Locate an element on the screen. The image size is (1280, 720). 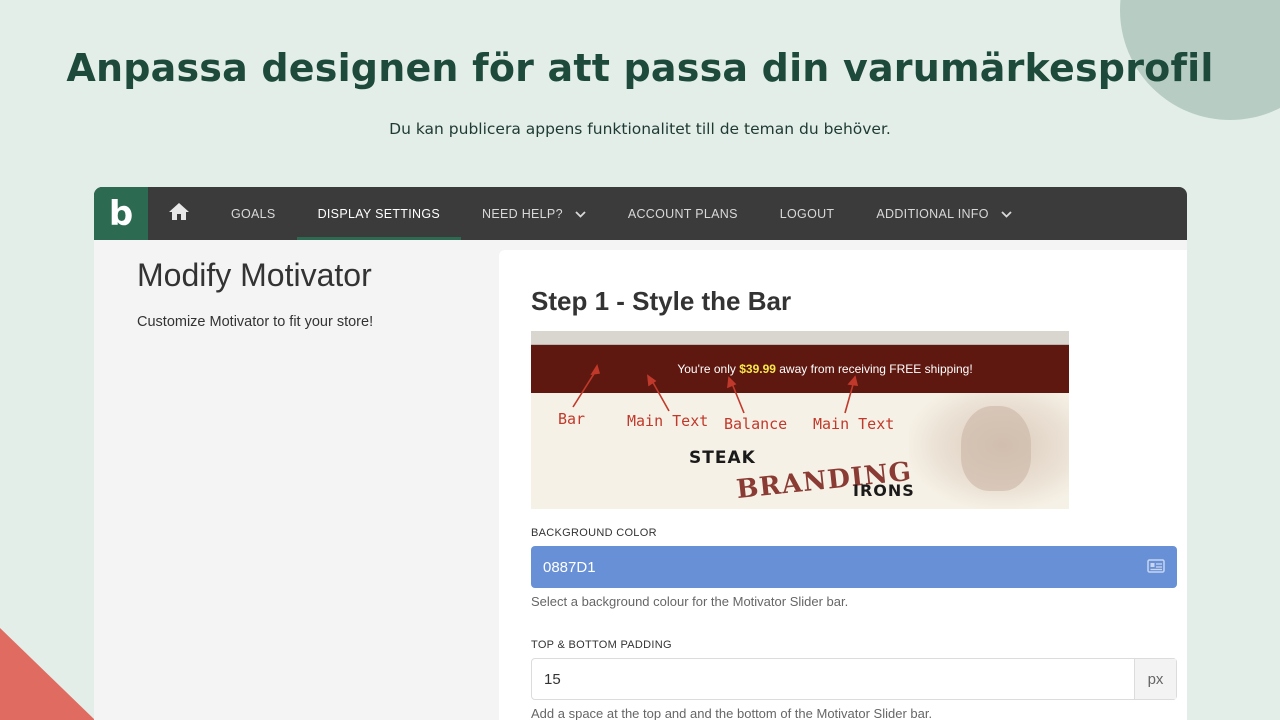
page-title: Modify Motivator is located at coordinates (254, 275).